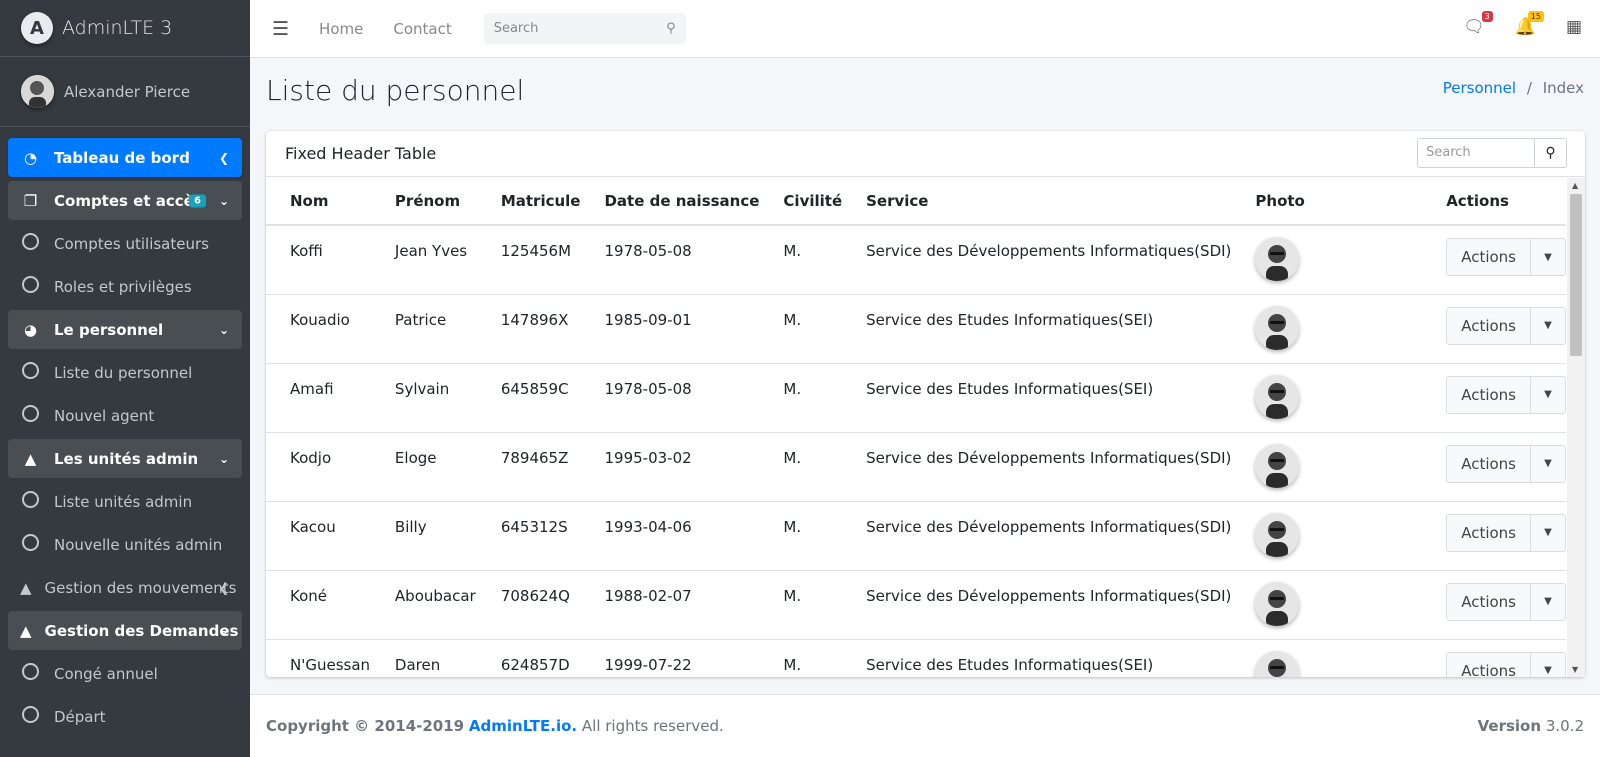  I want to click on column-header-date-naissance: Date de naissance, so click(670, 202).